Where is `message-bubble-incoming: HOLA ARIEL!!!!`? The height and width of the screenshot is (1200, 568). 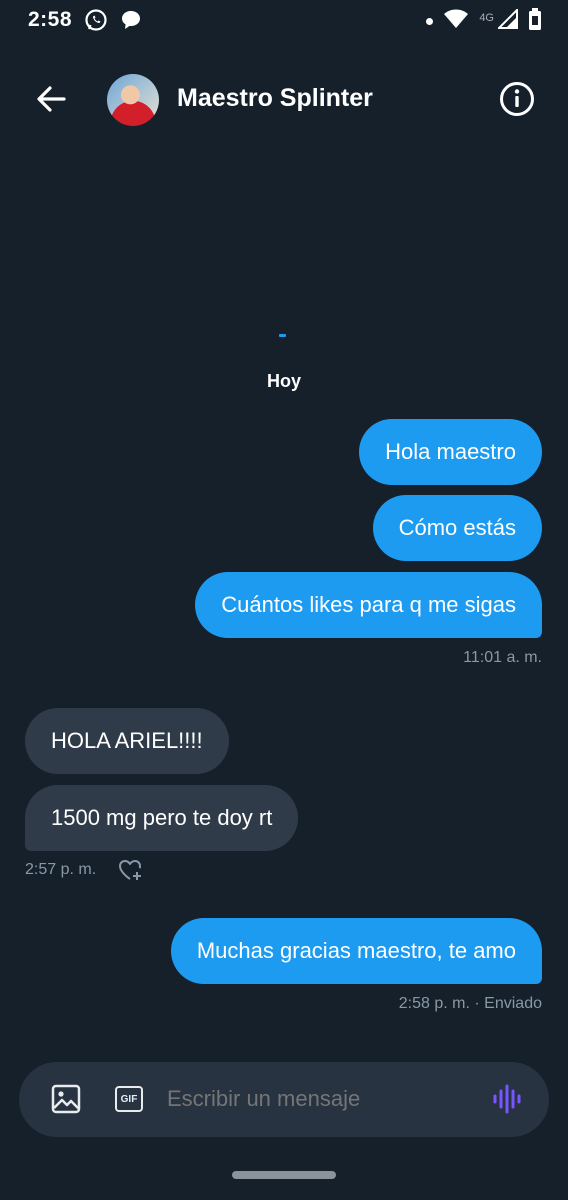 message-bubble-incoming: HOLA ARIEL!!!! is located at coordinates (127, 741).